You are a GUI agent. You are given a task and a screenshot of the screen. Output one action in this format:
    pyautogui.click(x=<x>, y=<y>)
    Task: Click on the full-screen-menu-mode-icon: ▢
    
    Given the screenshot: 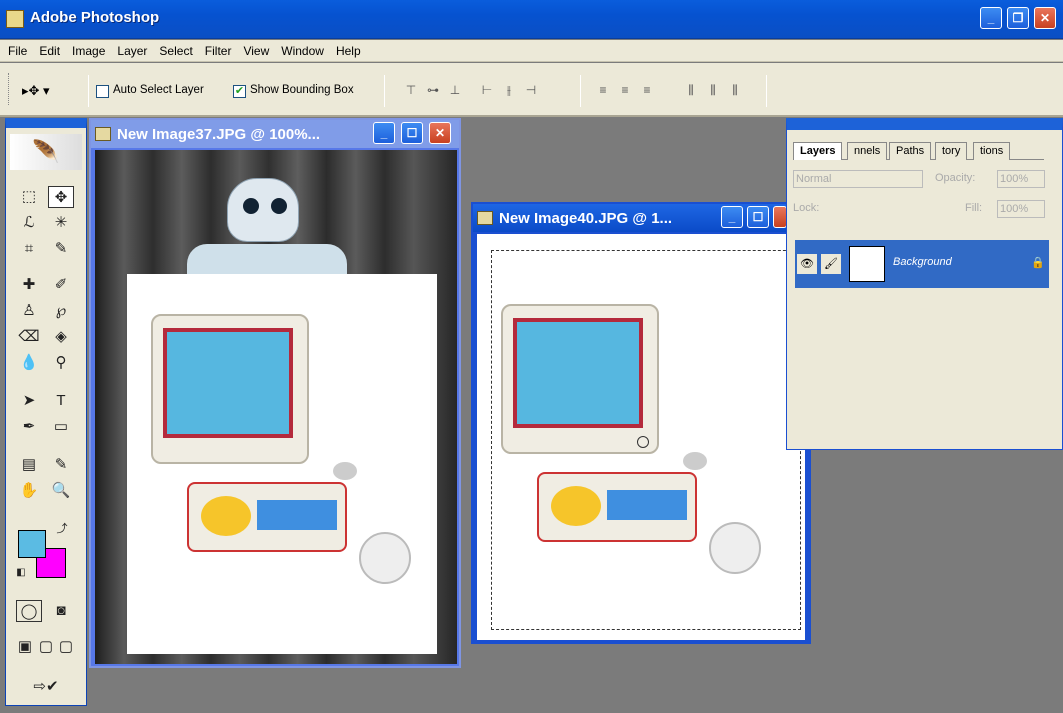 What is the action you would take?
    pyautogui.click(x=46, y=647)
    